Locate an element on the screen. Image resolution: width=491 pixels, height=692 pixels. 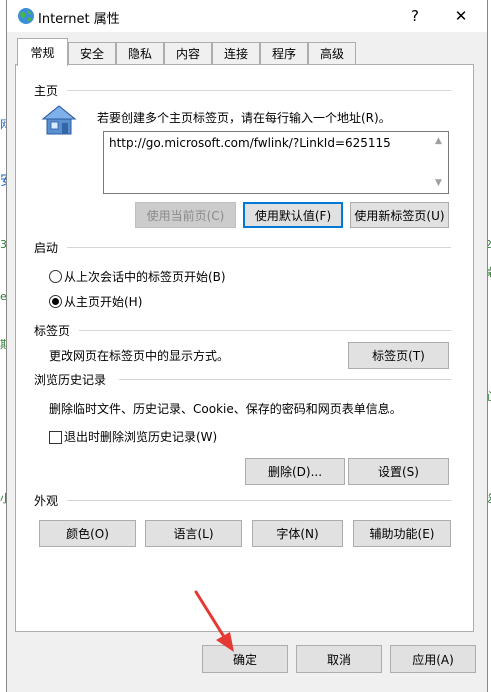
homepage-description: 若要创建多个主页标签页，请在每行输入一个地址(R)。 is located at coordinates (244, 118).